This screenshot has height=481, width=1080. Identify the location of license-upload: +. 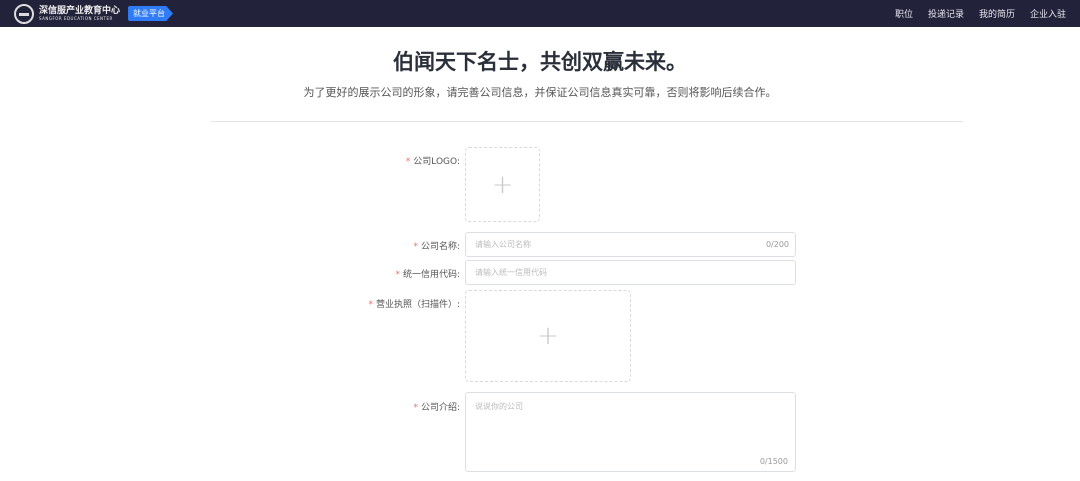
(548, 336).